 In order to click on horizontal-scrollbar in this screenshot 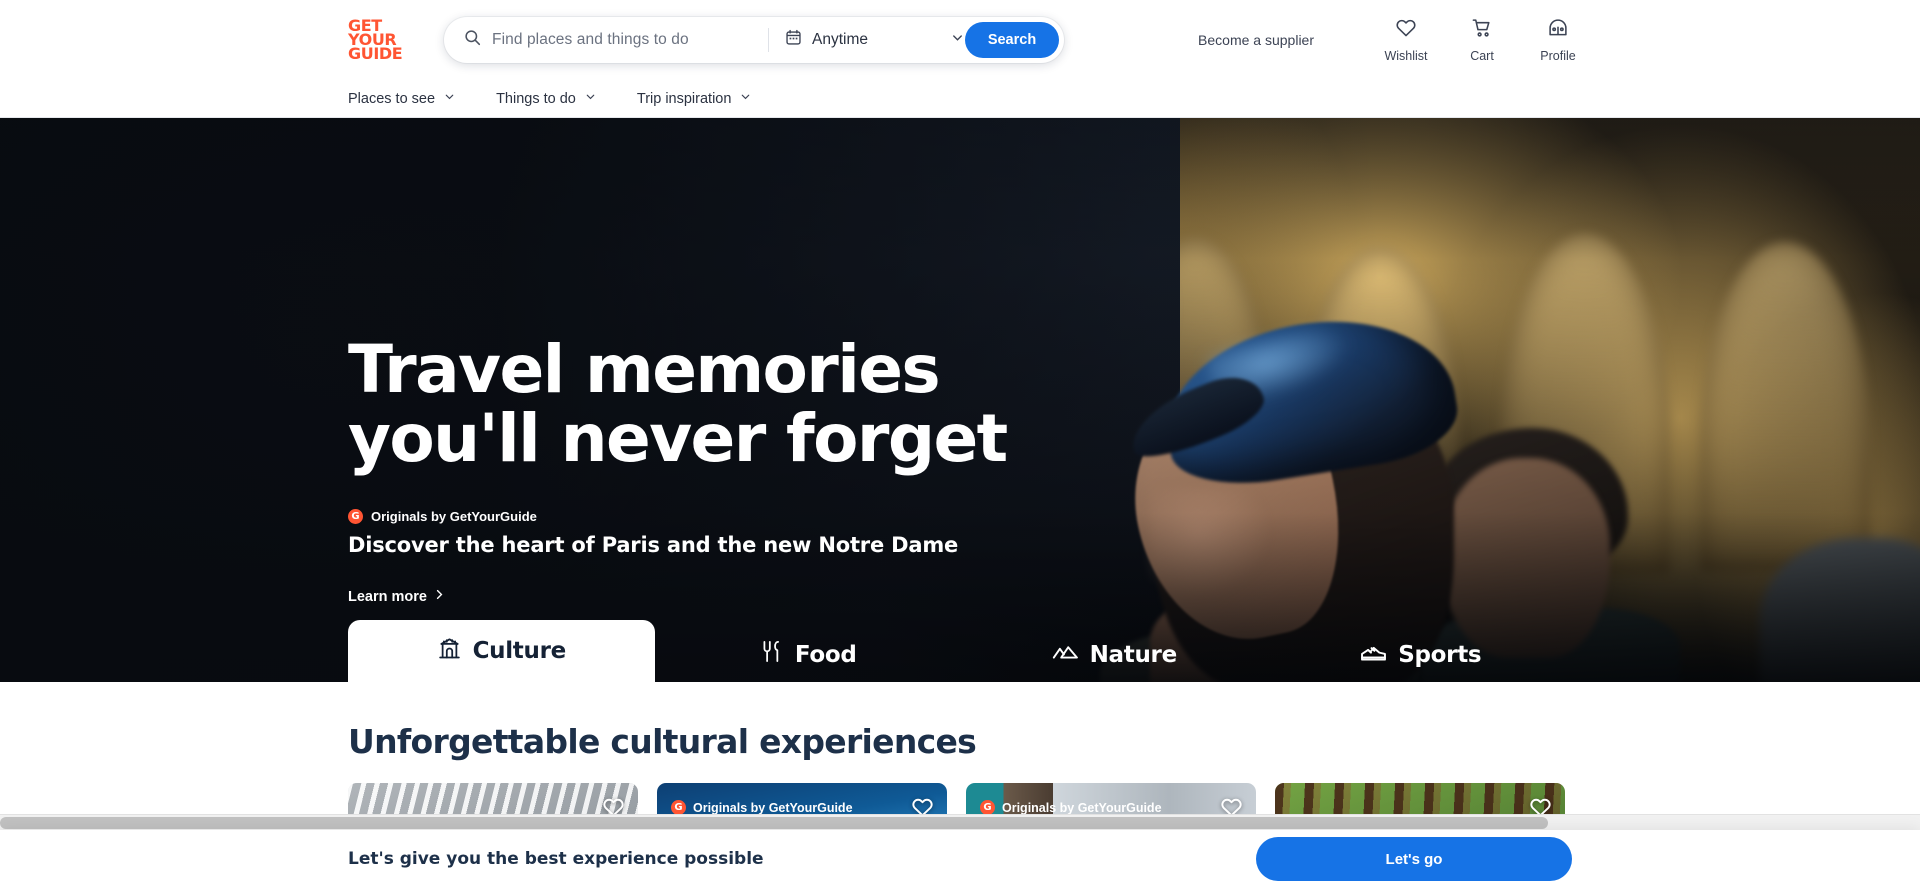, I will do `click(960, 822)`.